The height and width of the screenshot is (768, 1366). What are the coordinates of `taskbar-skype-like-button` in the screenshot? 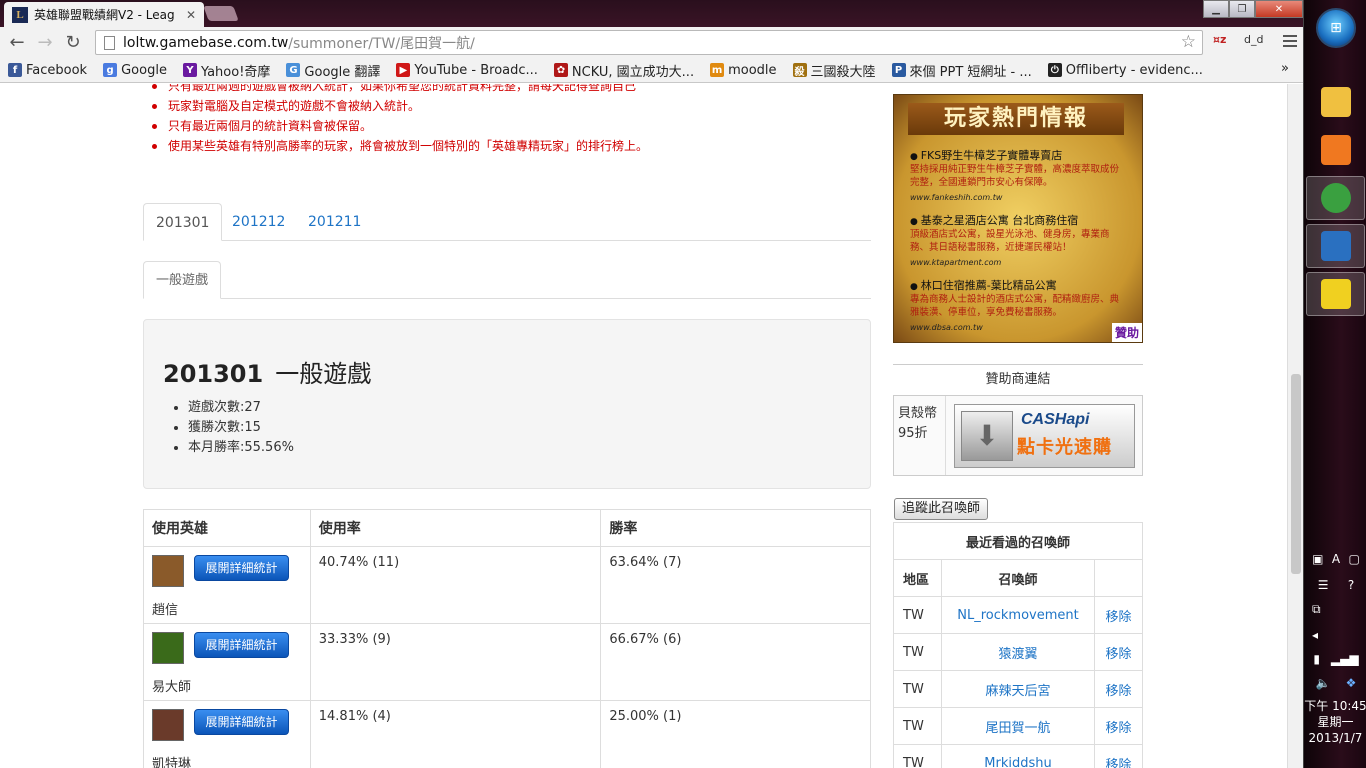 It's located at (1335, 246).